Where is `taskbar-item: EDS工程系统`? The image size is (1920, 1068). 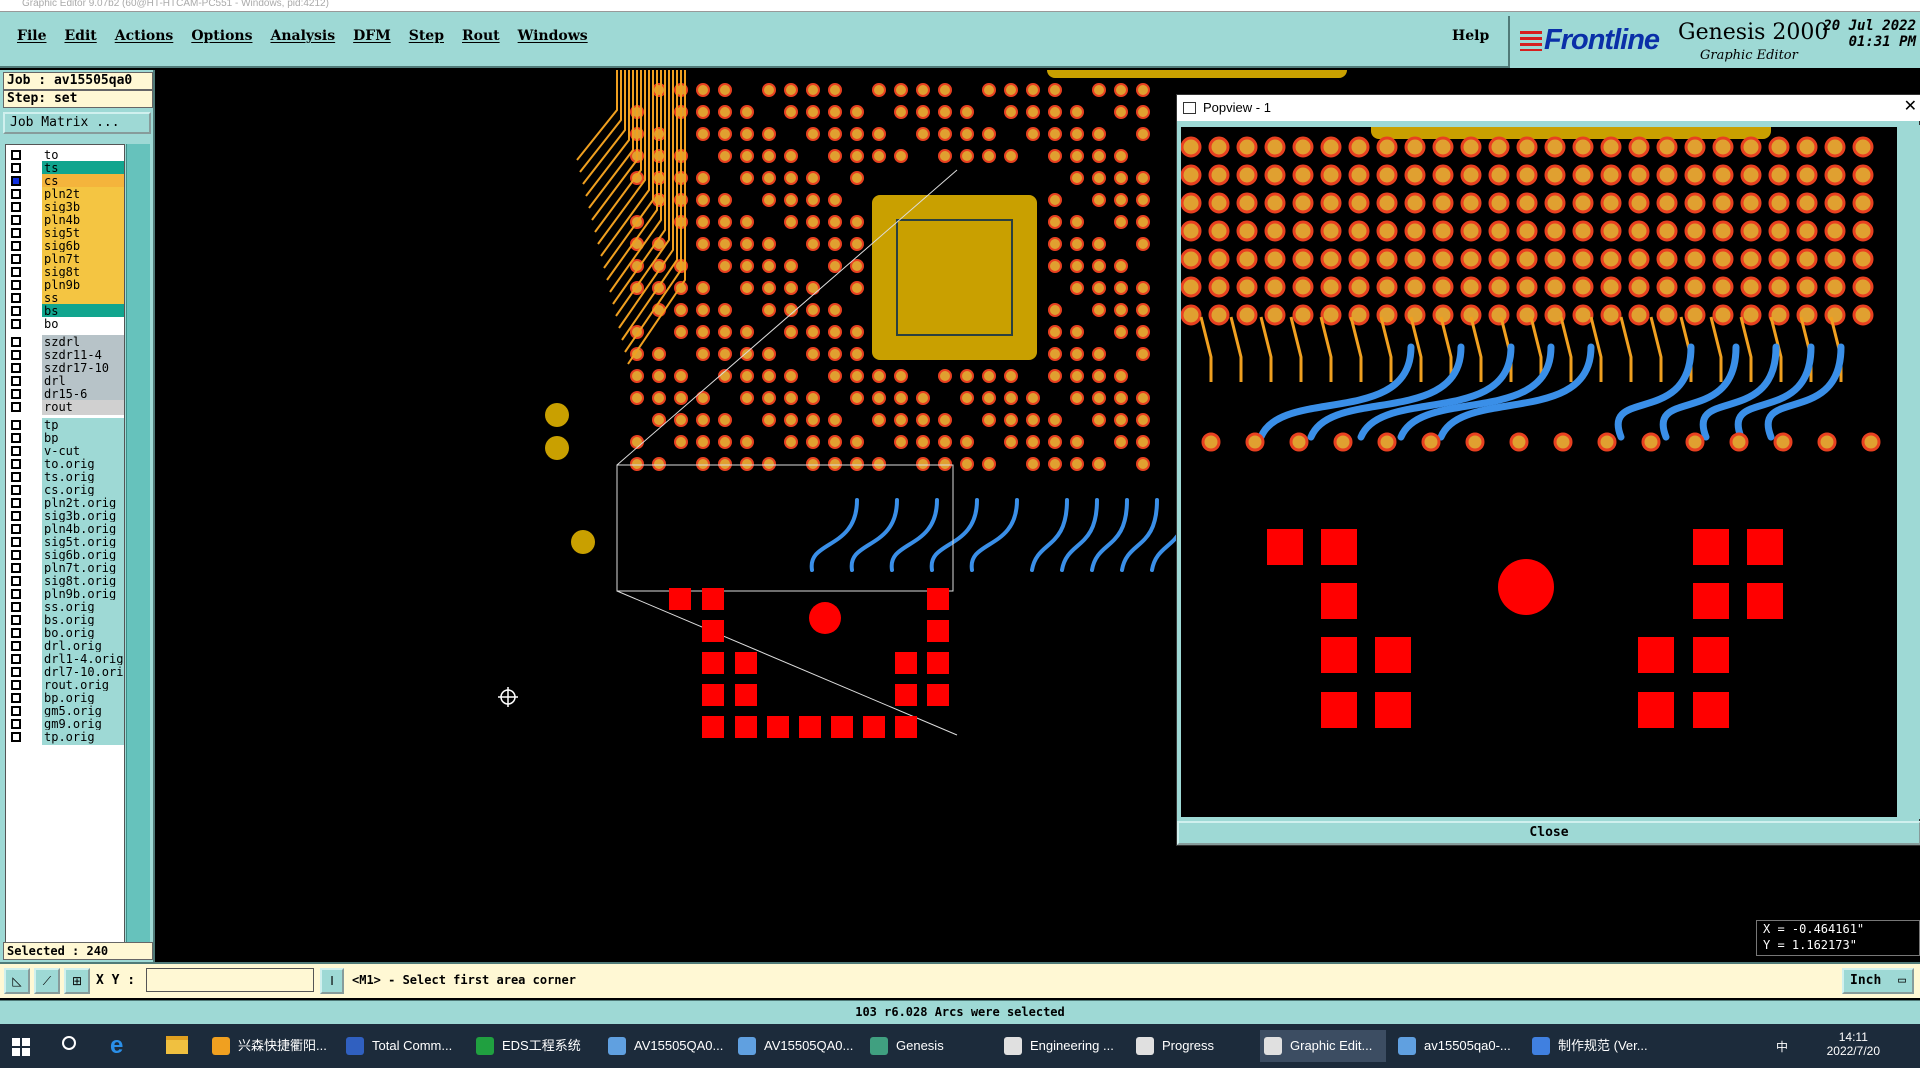
taskbar-item: EDS工程系统 is located at coordinates (535, 1046).